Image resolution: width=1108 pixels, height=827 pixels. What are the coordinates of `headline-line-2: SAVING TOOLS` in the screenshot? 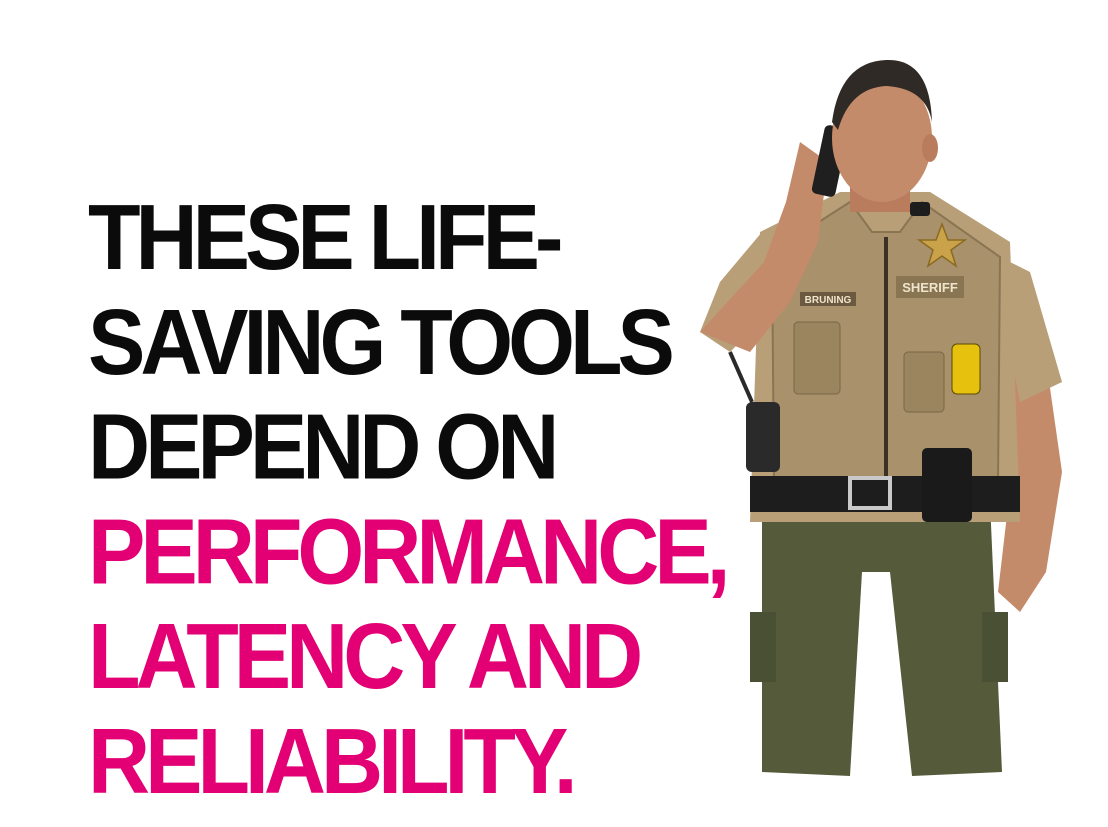 It's located at (381, 342).